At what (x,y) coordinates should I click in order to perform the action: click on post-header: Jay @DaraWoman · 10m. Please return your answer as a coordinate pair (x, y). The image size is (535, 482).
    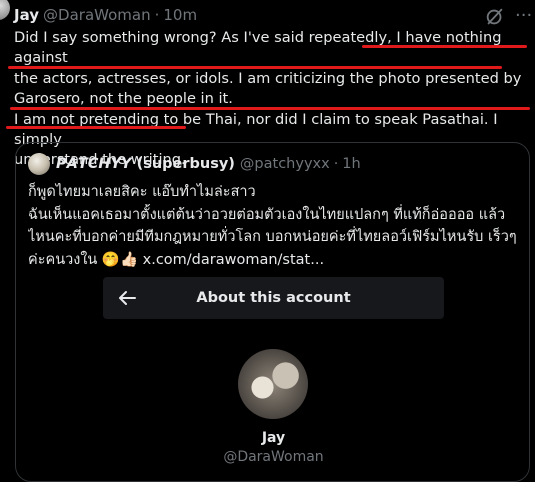
    Looking at the image, I should click on (105, 15).